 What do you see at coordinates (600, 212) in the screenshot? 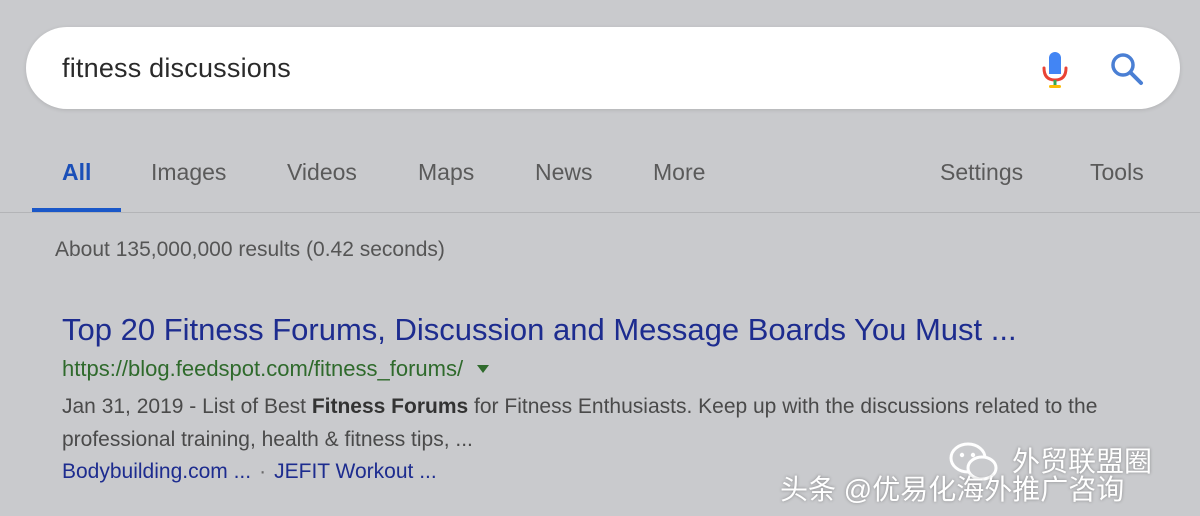
I see `tabs-divider` at bounding box center [600, 212].